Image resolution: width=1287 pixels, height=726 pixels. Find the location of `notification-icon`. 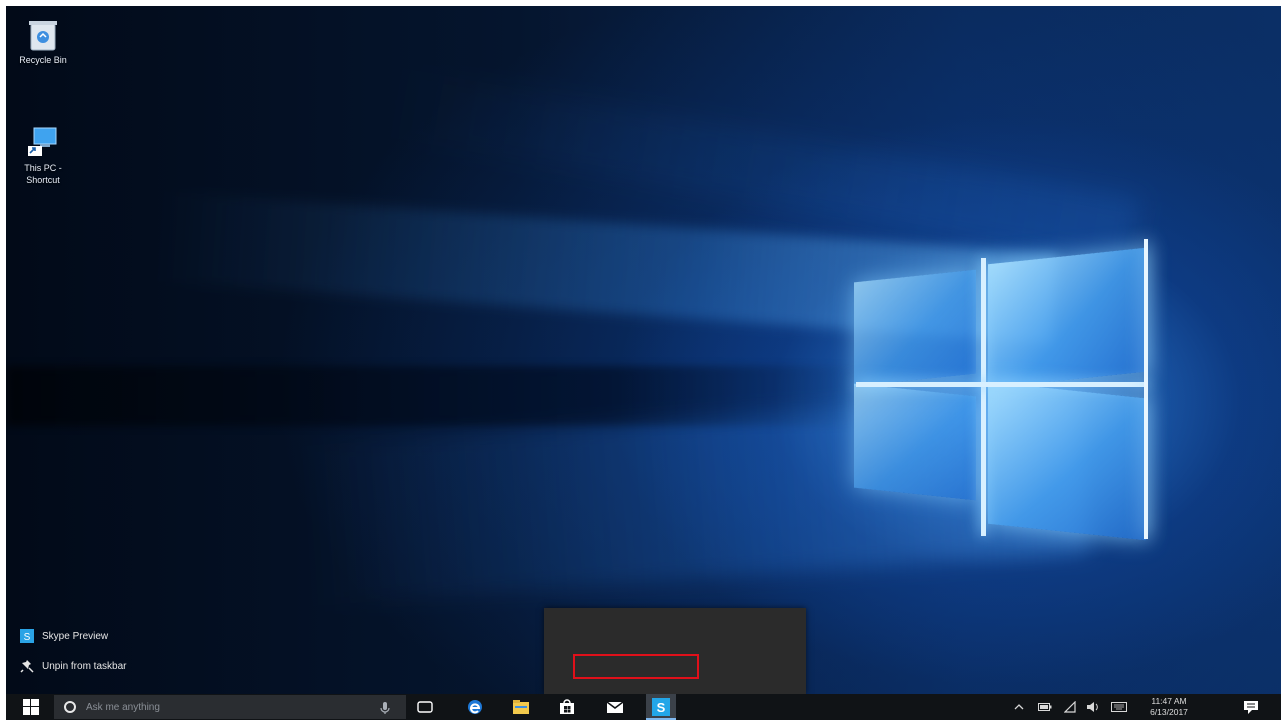

notification-icon is located at coordinates (1251, 707).